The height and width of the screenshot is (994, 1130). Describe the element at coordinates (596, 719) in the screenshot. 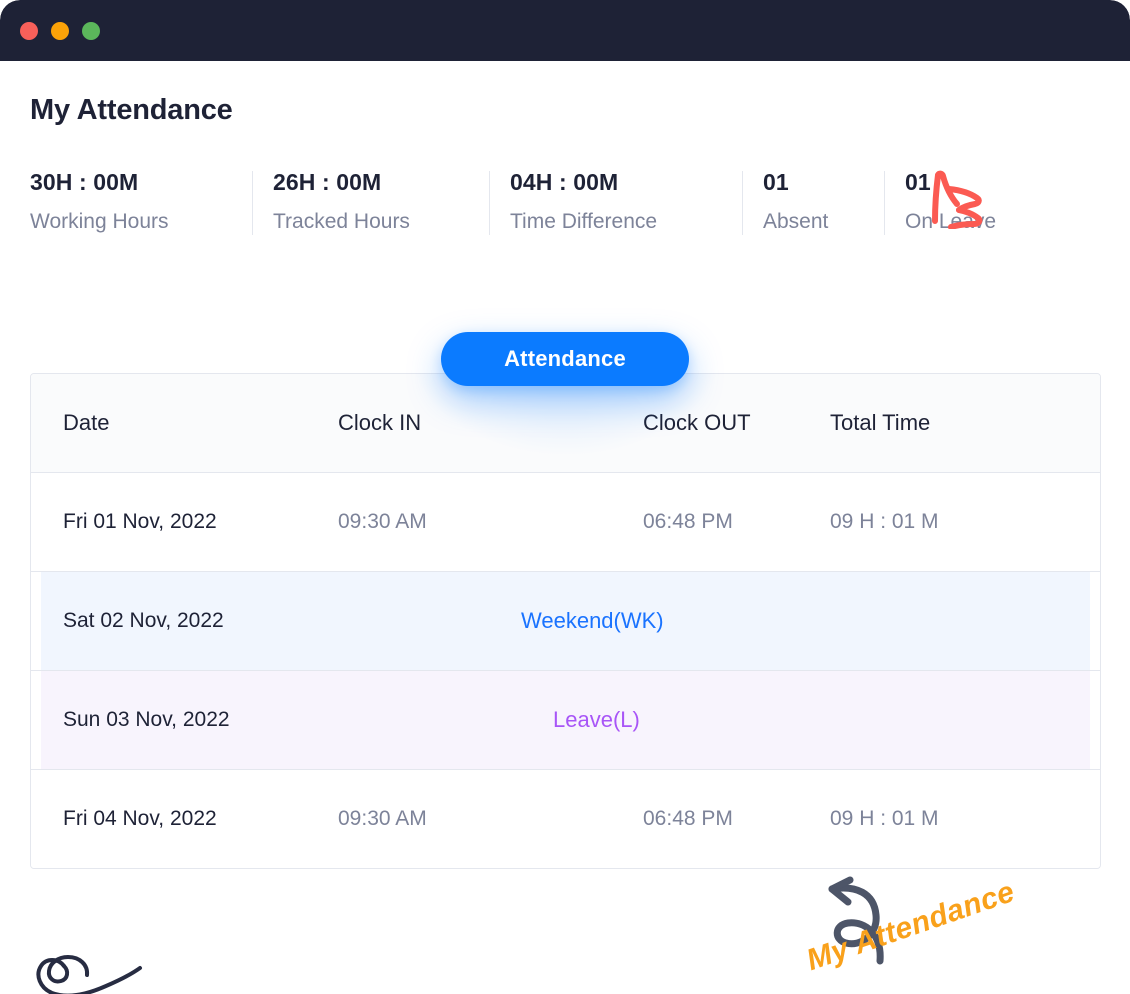

I see `cell-status-leave: Leave(L)` at that location.